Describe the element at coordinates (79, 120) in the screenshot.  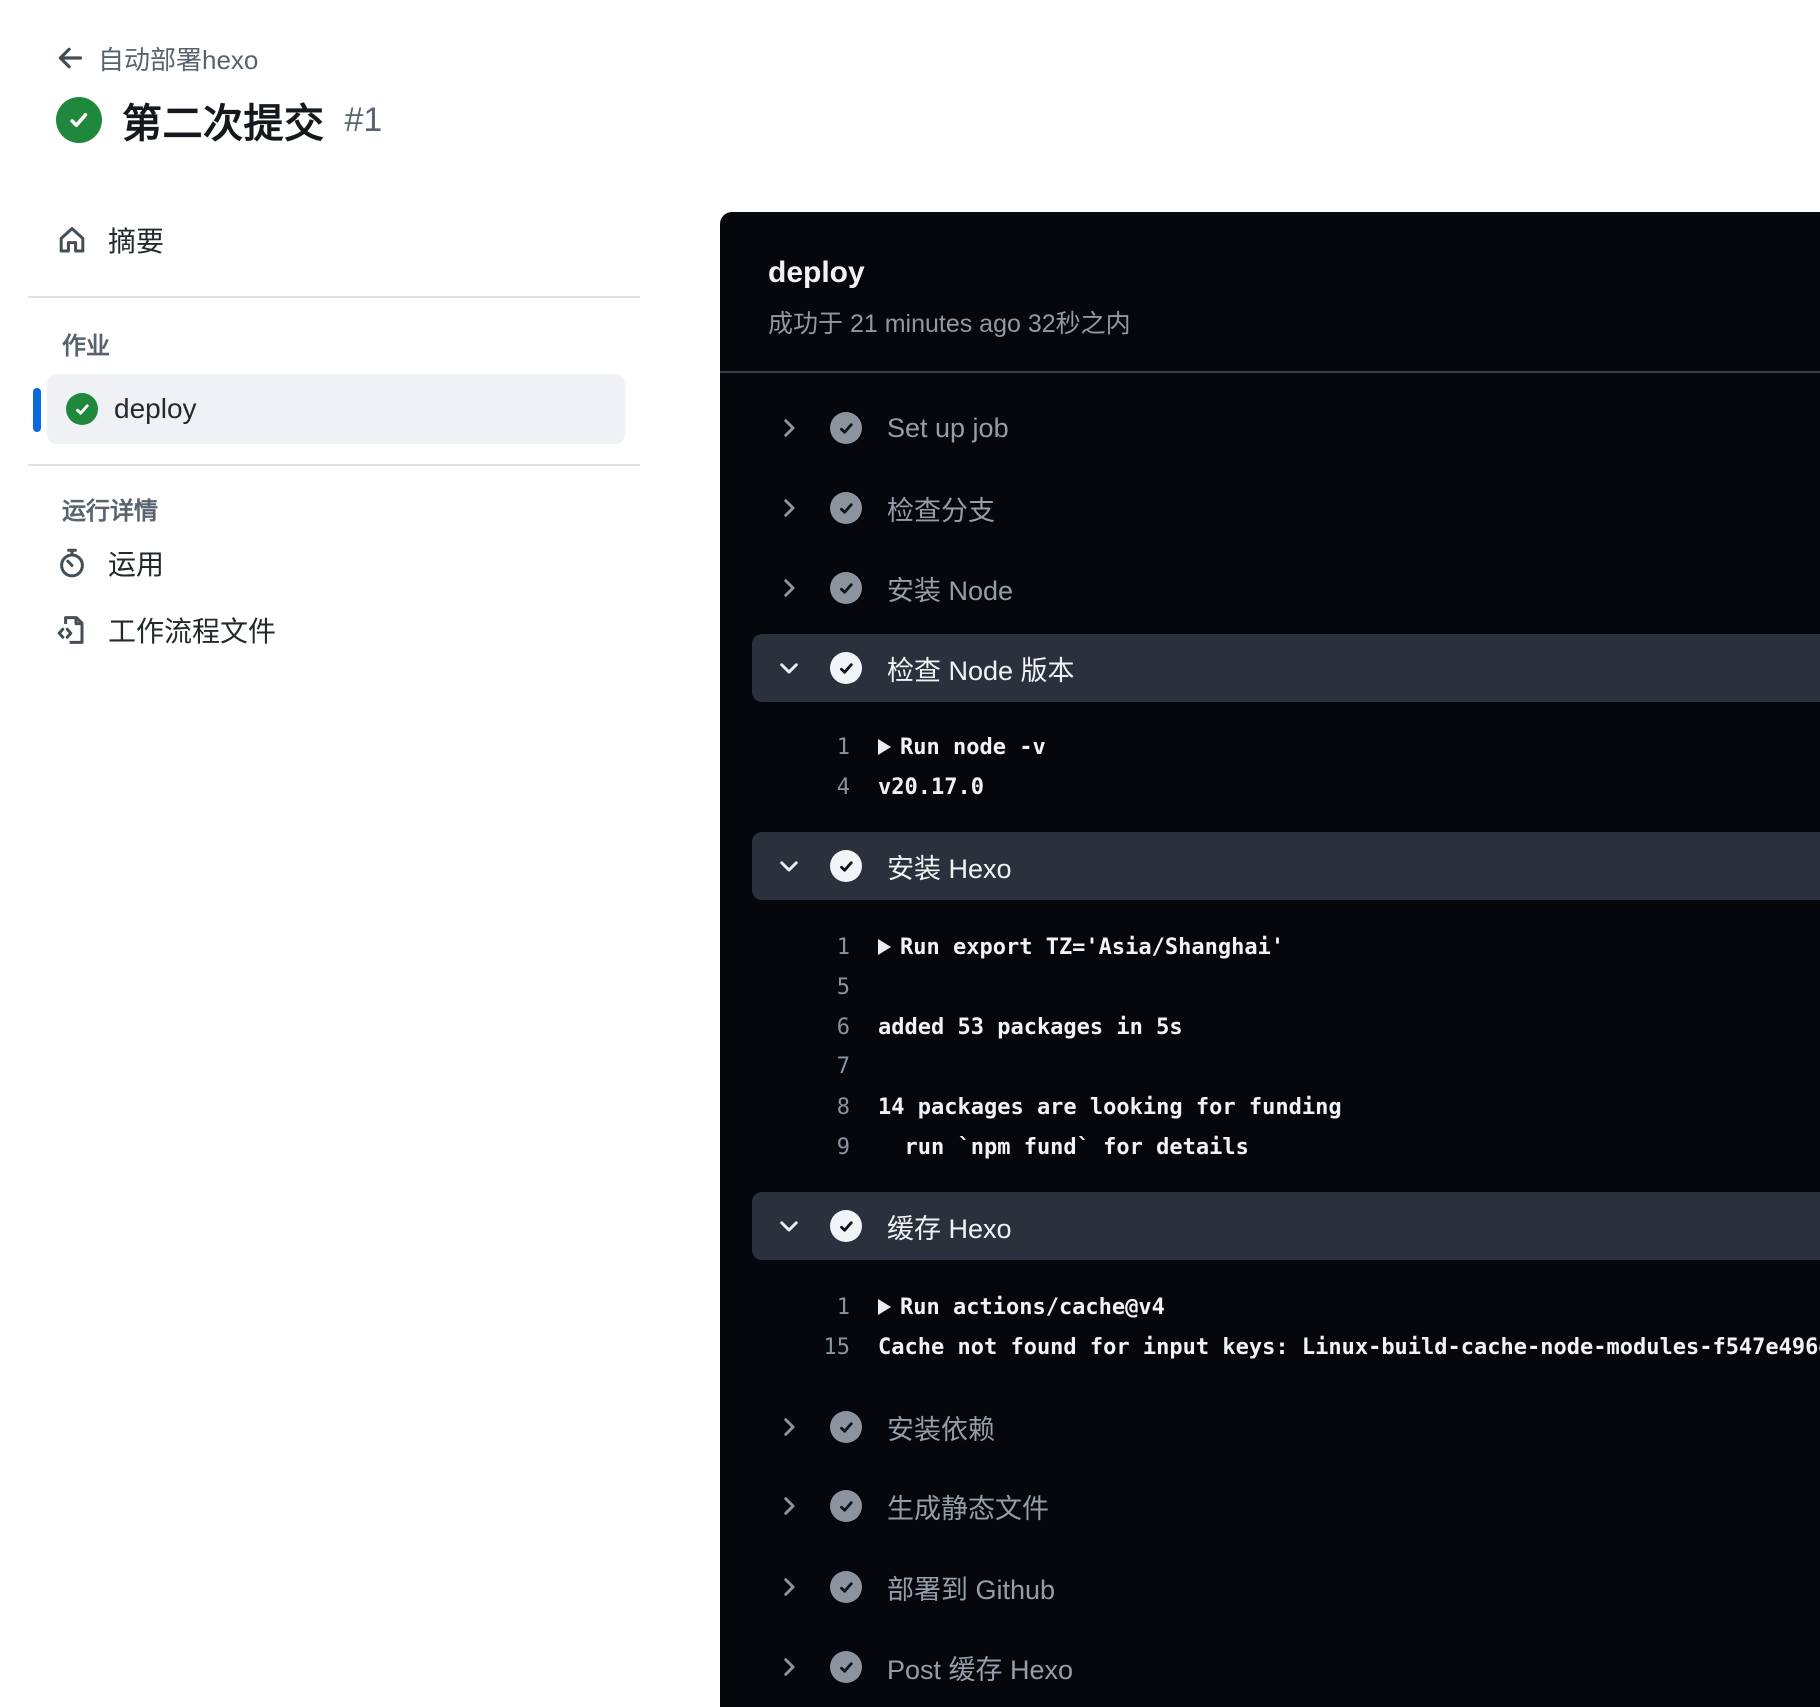
I see `run-success-check-icon` at that location.